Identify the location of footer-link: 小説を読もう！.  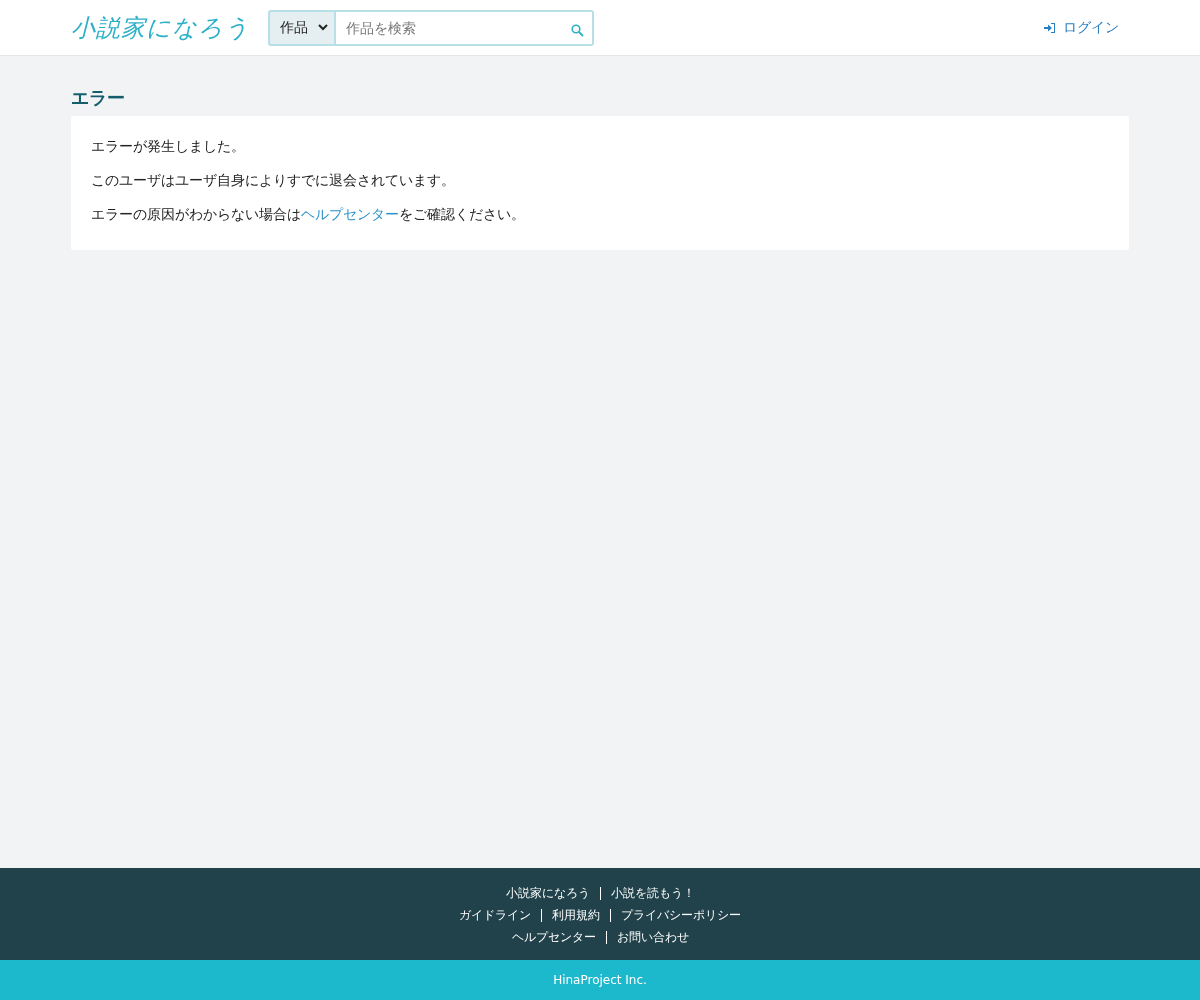
(652, 893).